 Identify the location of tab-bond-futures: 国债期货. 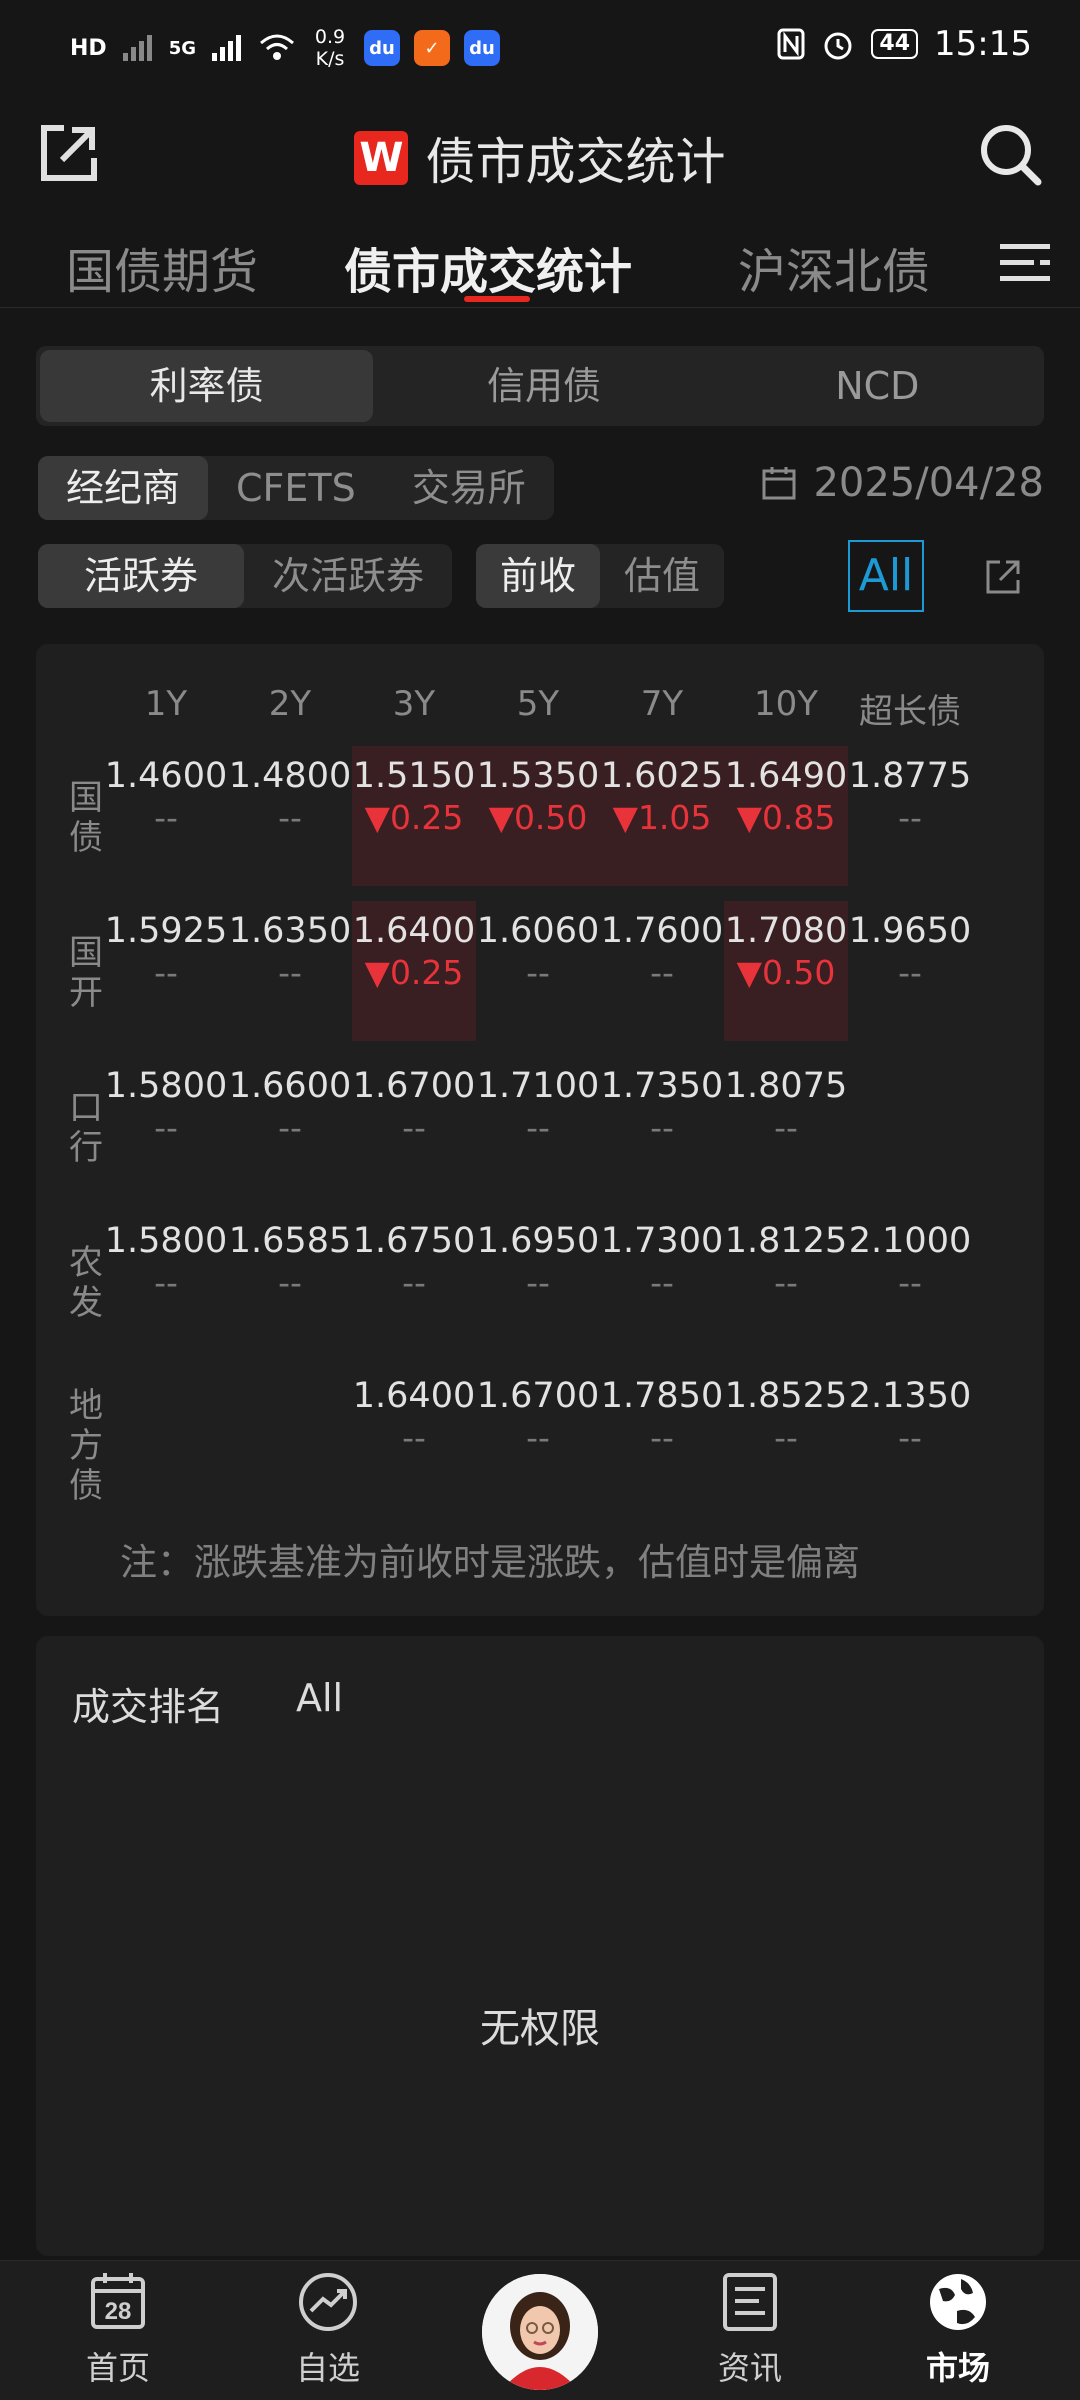
(162, 267).